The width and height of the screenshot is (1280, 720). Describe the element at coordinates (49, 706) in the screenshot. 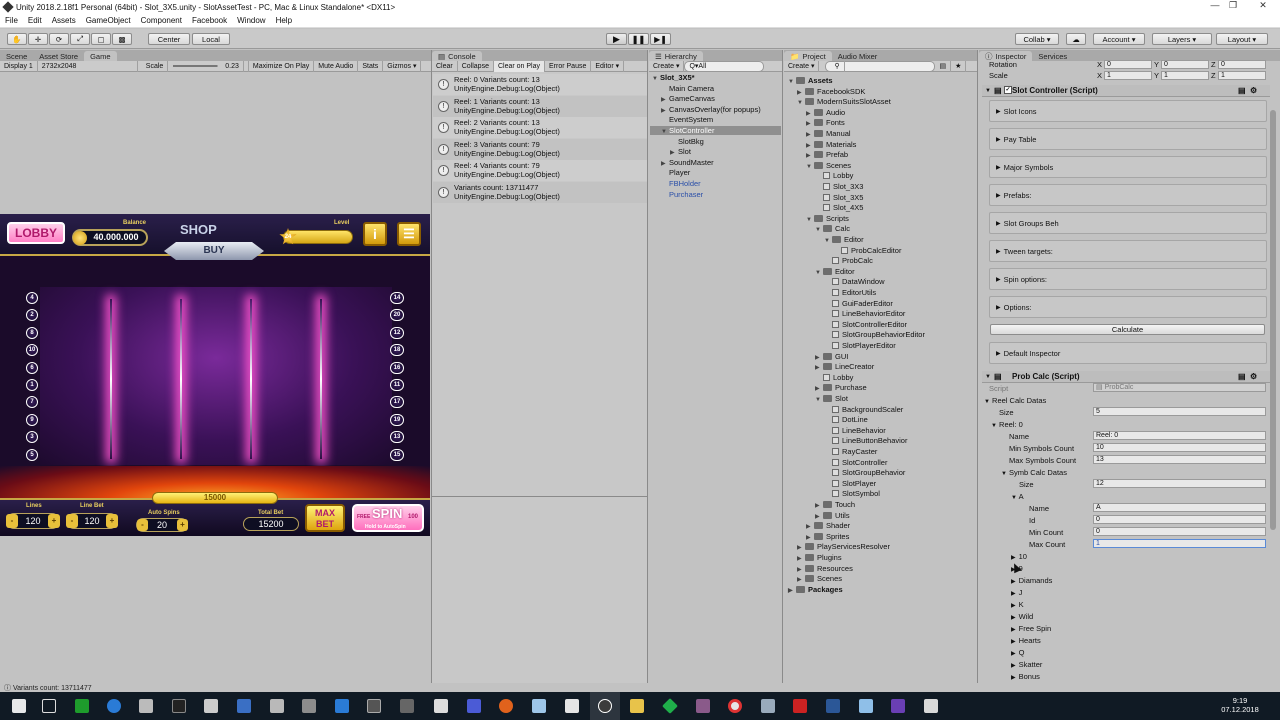

I see `task-view-icon` at that location.